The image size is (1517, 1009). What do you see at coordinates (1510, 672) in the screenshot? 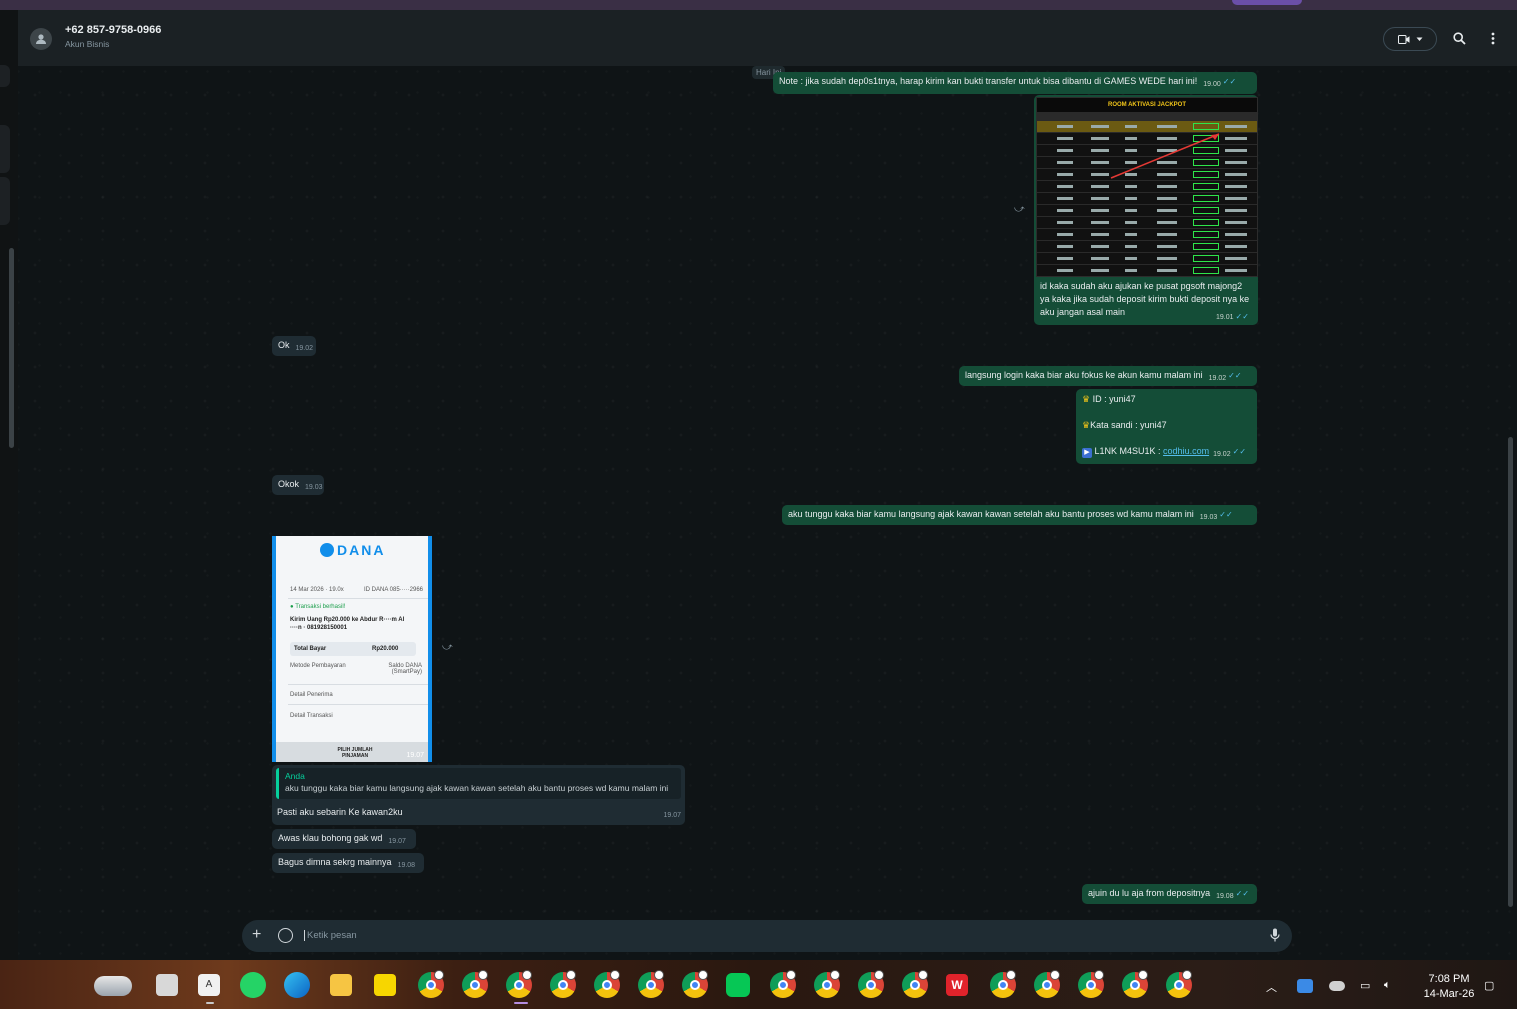
I see `chat-scrollbar` at bounding box center [1510, 672].